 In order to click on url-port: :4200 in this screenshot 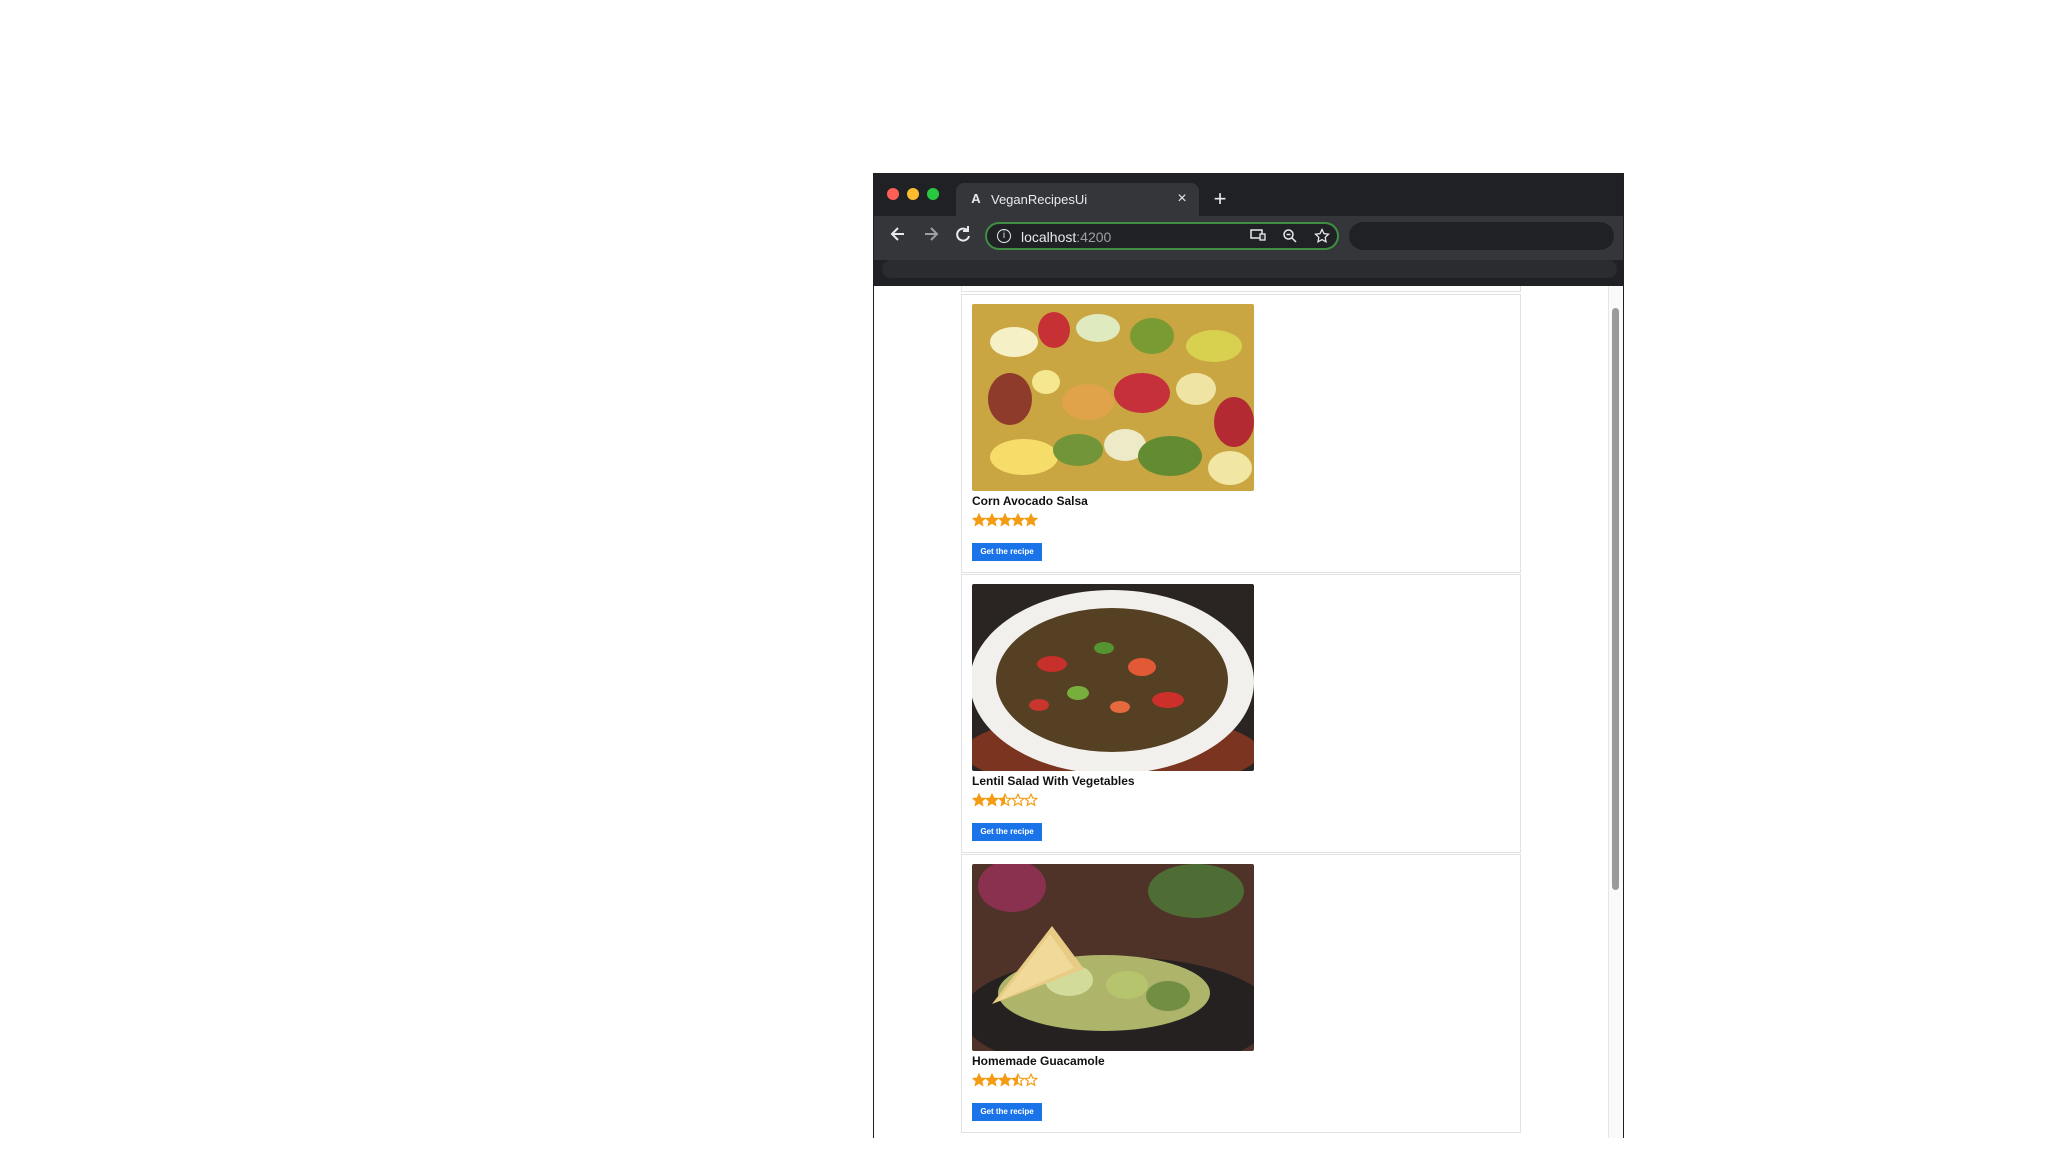, I will do `click(1094, 237)`.